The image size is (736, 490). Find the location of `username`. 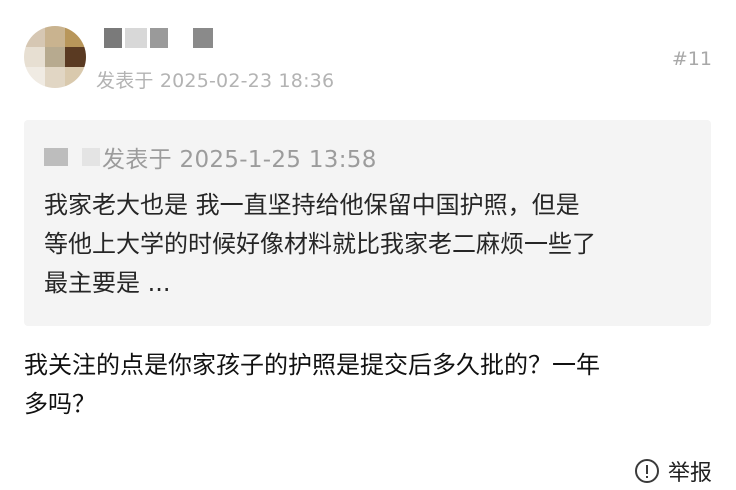

username is located at coordinates (158, 38).